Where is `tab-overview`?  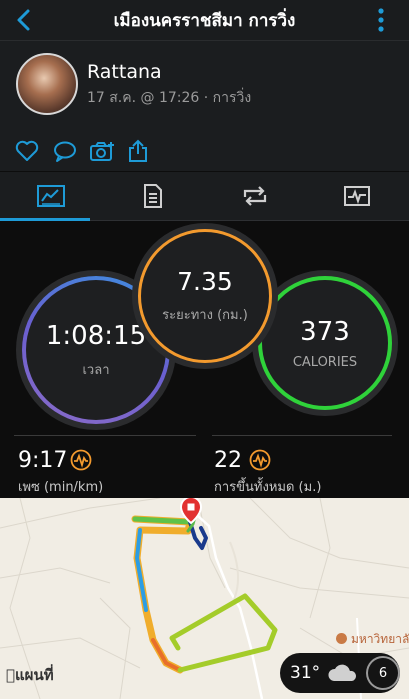 tab-overview is located at coordinates (51, 196).